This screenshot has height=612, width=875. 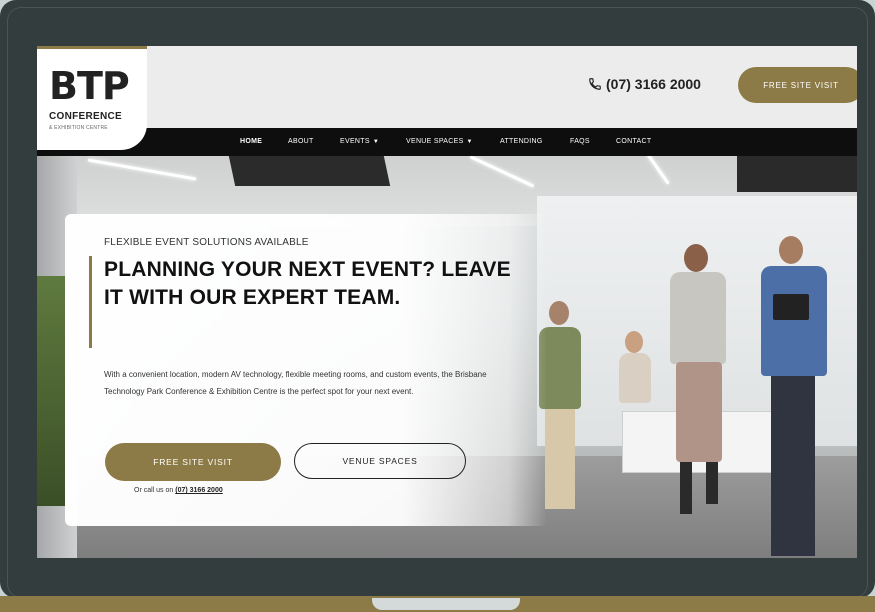 What do you see at coordinates (791, 307) in the screenshot?
I see `tablet-device` at bounding box center [791, 307].